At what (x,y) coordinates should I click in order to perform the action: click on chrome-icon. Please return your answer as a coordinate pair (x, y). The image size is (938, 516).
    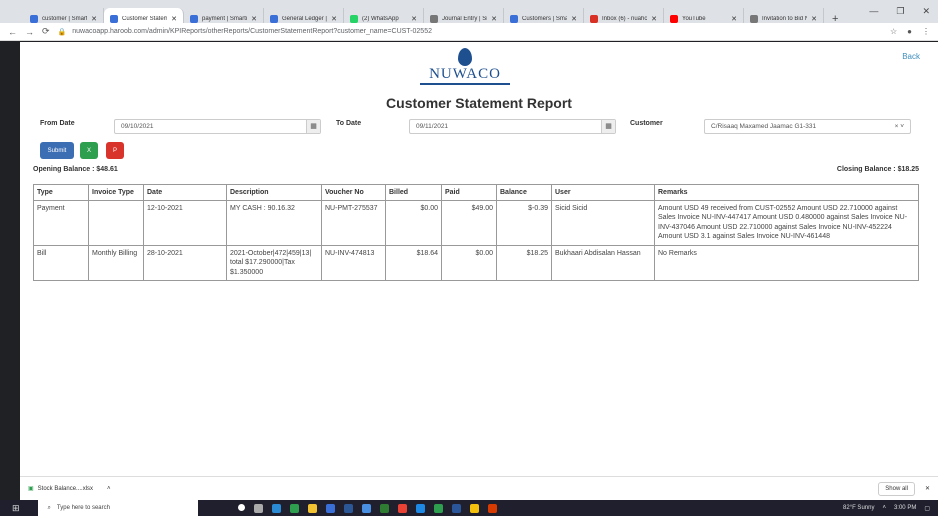
    Looking at the image, I should click on (402, 508).